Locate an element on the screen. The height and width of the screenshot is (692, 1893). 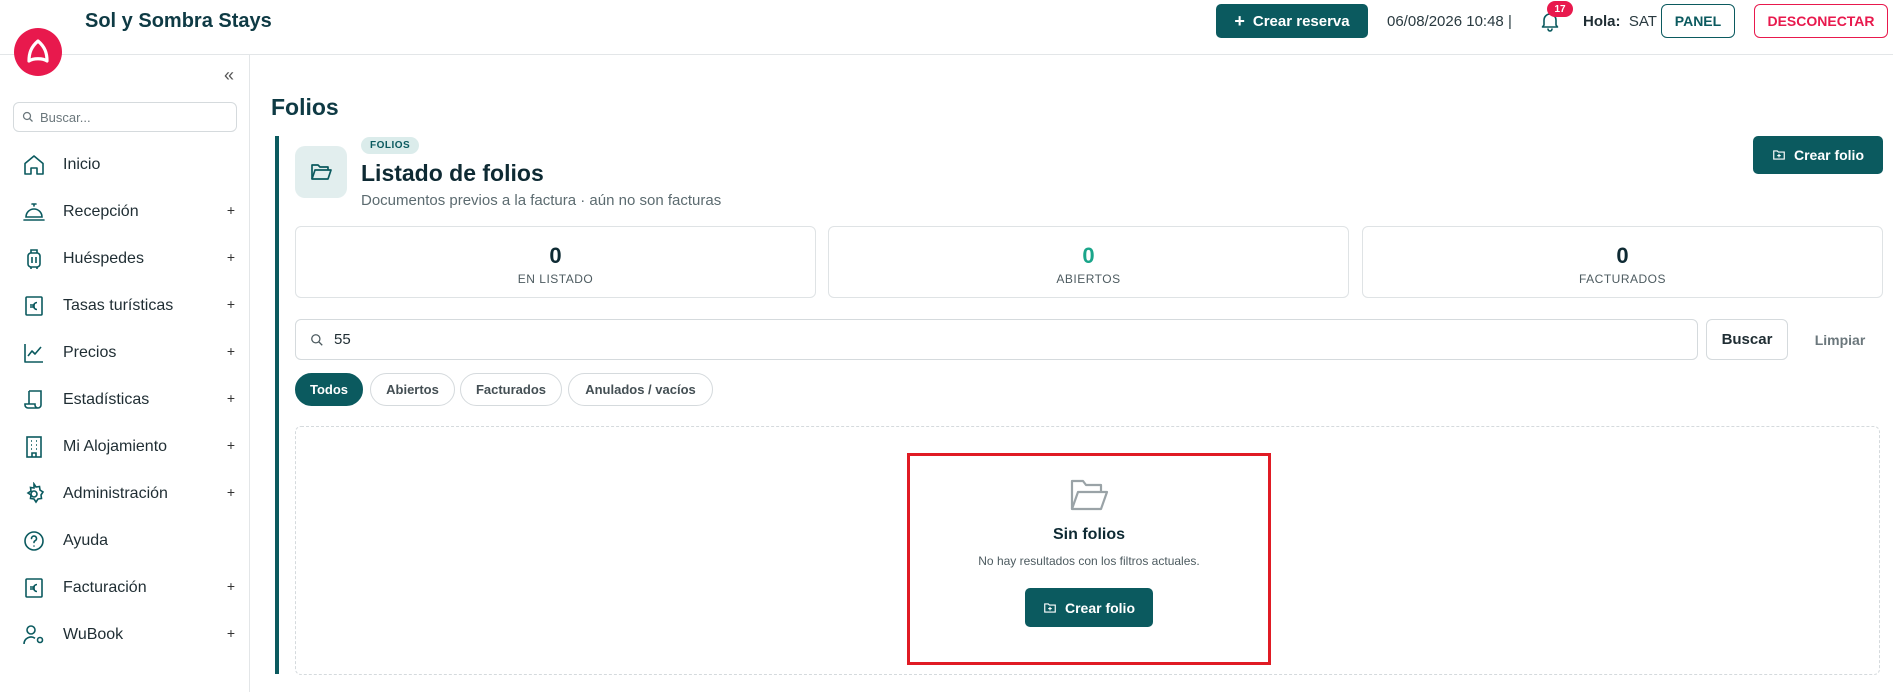
filter-facturados: Facturados is located at coordinates (511, 389).